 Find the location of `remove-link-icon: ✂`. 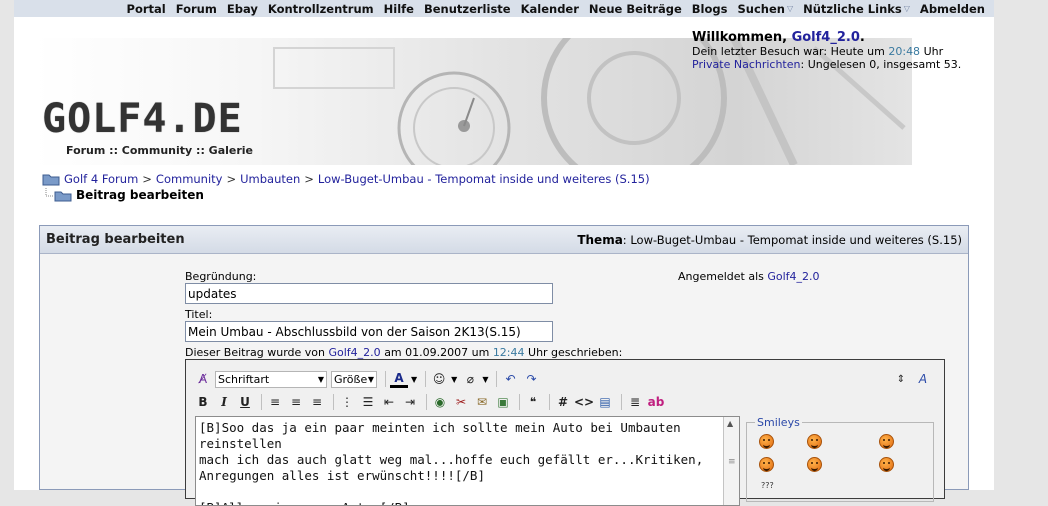

remove-link-icon: ✂ is located at coordinates (461, 402).